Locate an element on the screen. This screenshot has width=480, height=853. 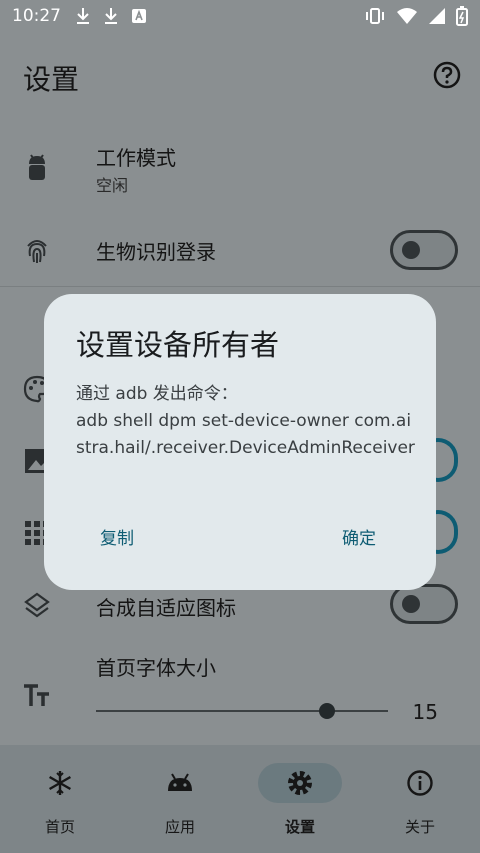
biometric-login-title: 生物识别登录 is located at coordinates (156, 252).